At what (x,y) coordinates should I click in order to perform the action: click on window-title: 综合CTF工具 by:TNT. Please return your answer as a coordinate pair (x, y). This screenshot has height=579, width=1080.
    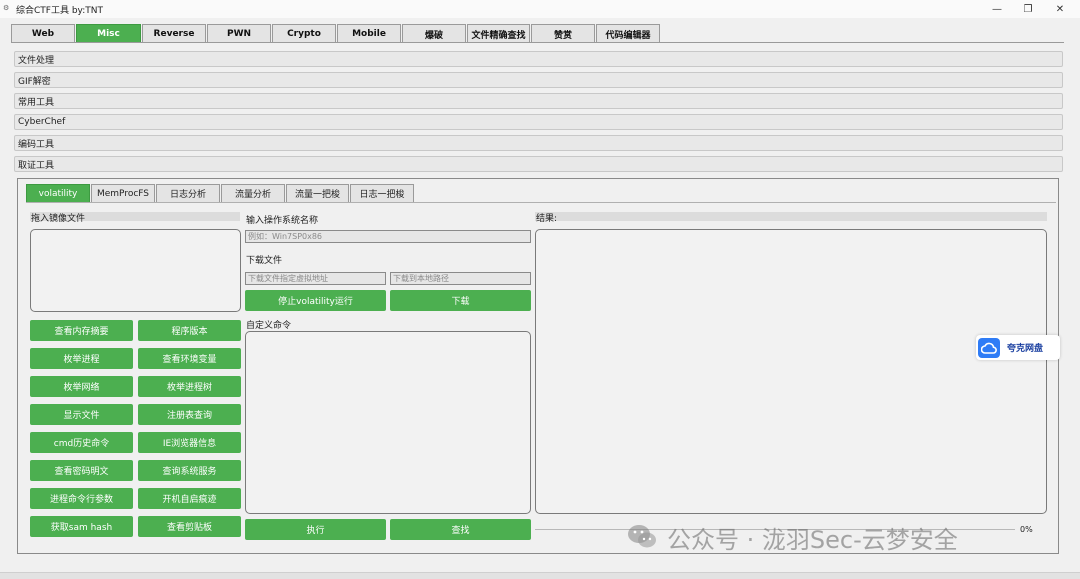
    Looking at the image, I should click on (59, 11).